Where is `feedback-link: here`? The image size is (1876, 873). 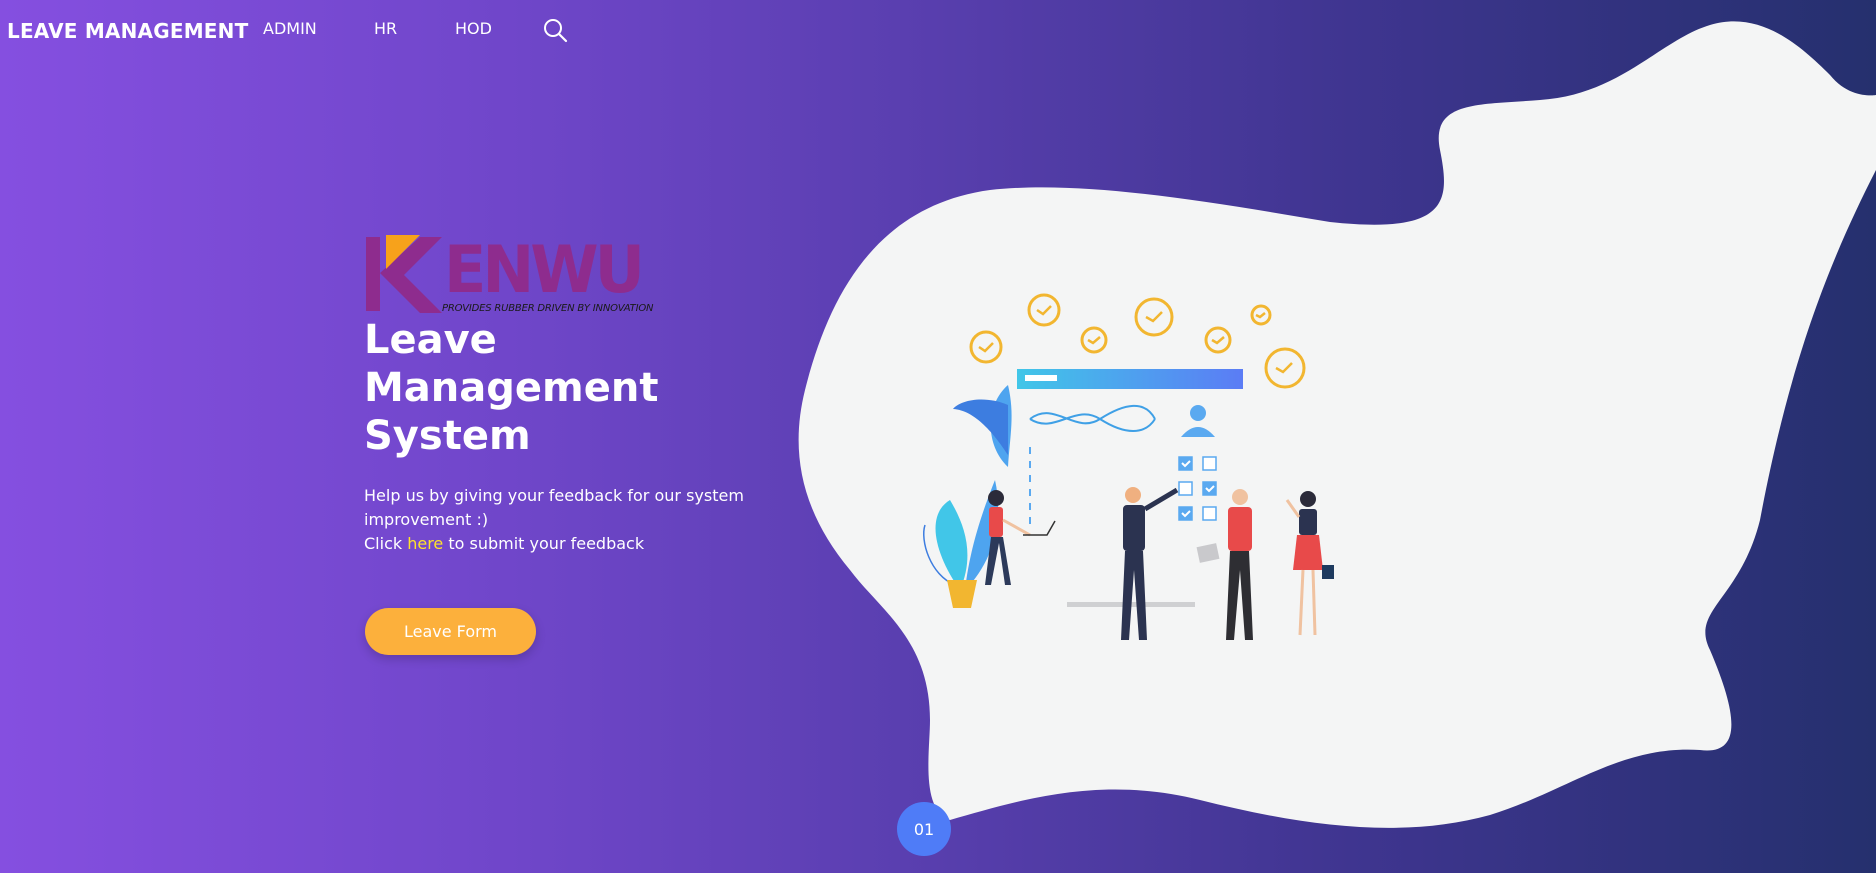 feedback-link: here is located at coordinates (425, 543).